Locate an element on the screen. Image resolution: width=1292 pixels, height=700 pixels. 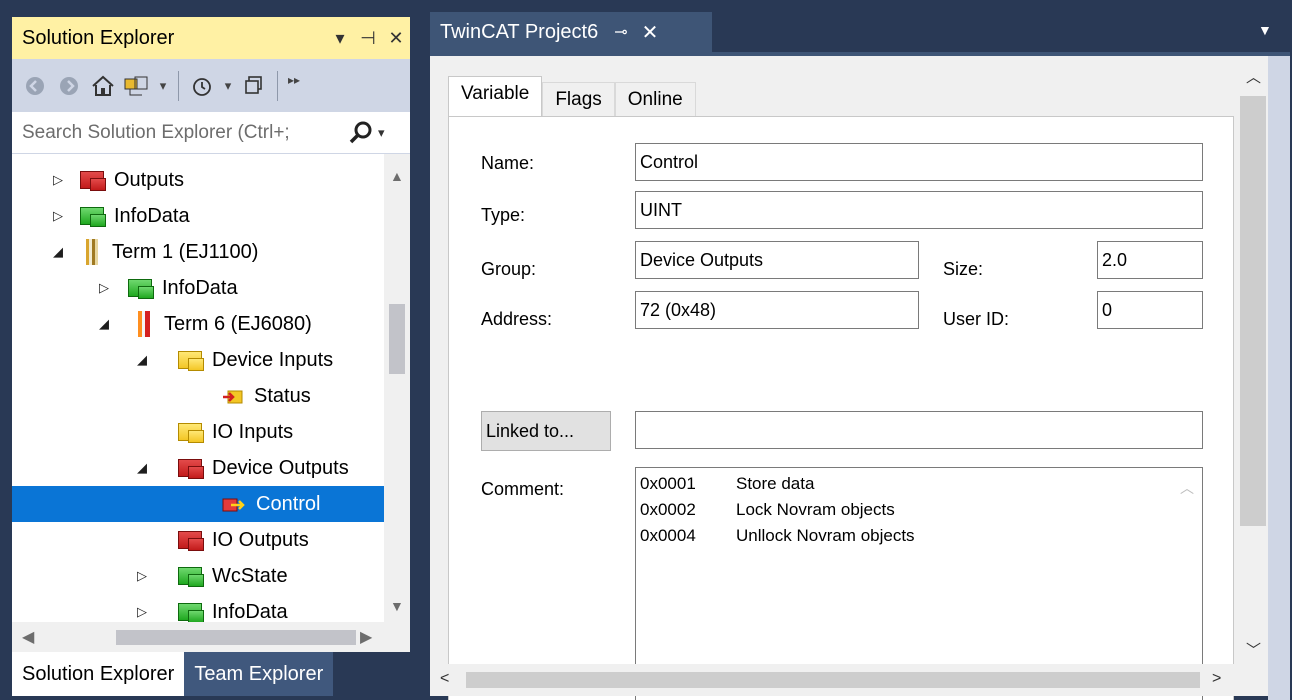
search-icon is located at coordinates (361, 133).